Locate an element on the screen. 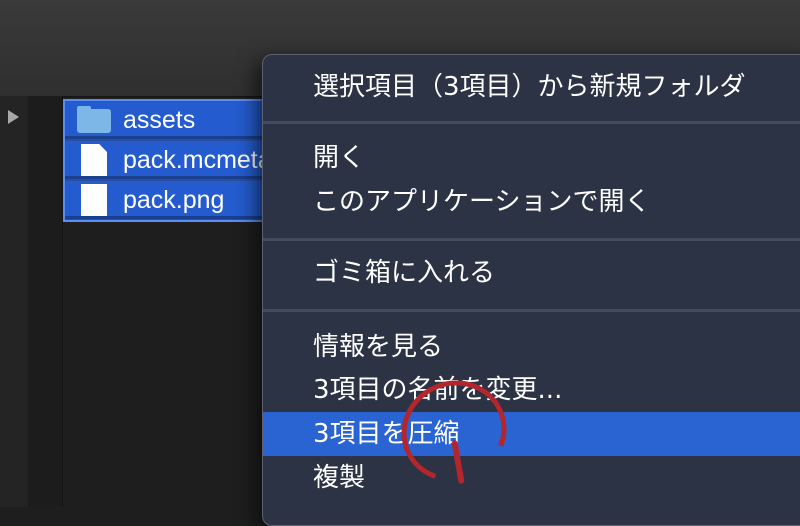 This screenshot has width=800, height=526. file-row-assets: assets is located at coordinates (170, 120).